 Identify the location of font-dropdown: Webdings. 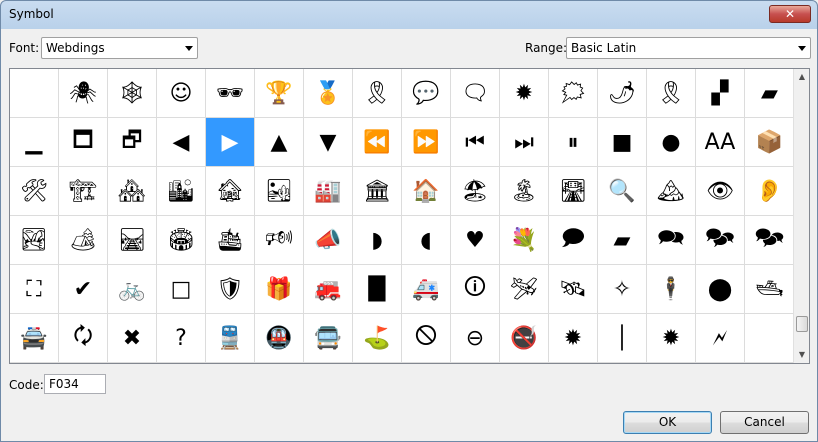
(119, 48).